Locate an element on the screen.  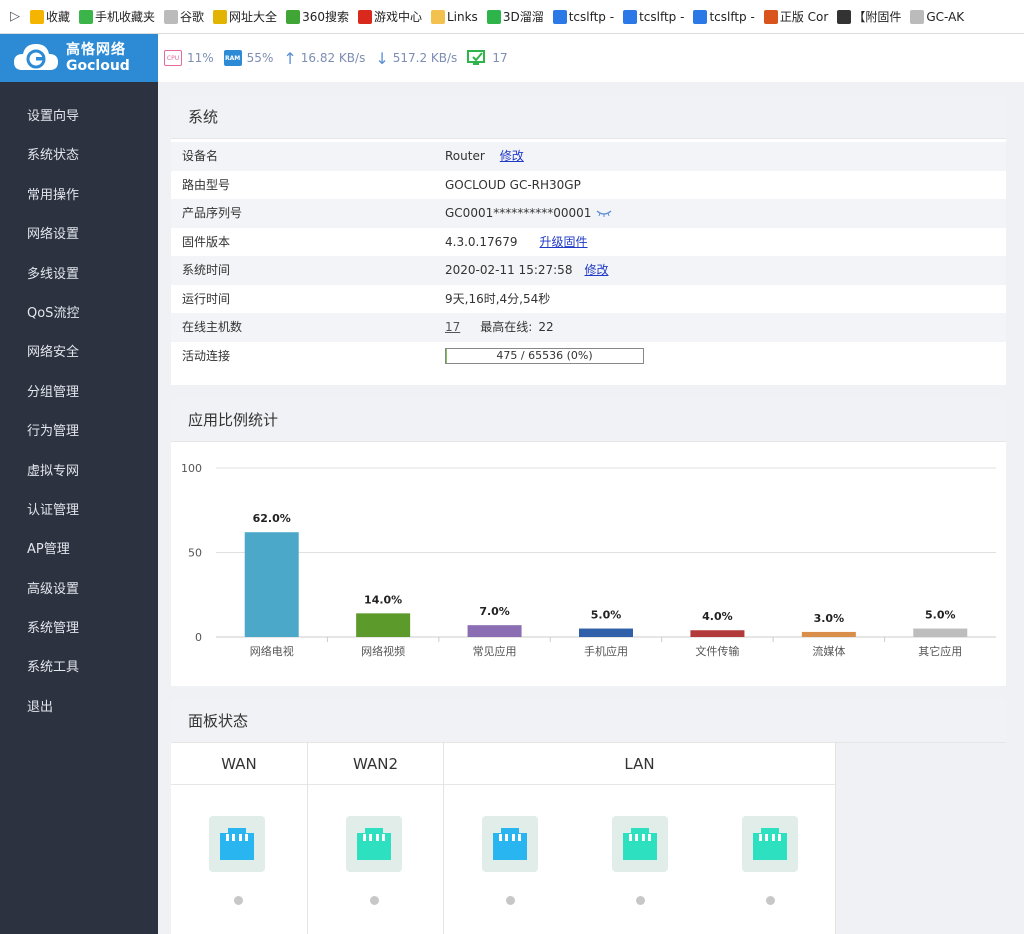
bookmark-item: Links is located at coordinates (454, 16).